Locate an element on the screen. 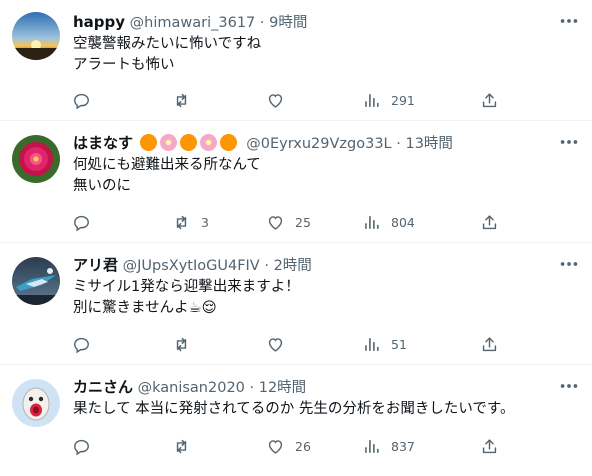 The image size is (592, 476). views-count: 291 is located at coordinates (403, 100).